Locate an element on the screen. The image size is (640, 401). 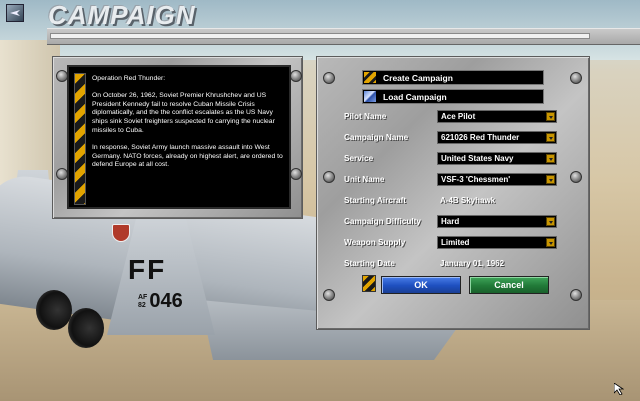
load-campaign-label: Load Campaign is located at coordinates (415, 97).